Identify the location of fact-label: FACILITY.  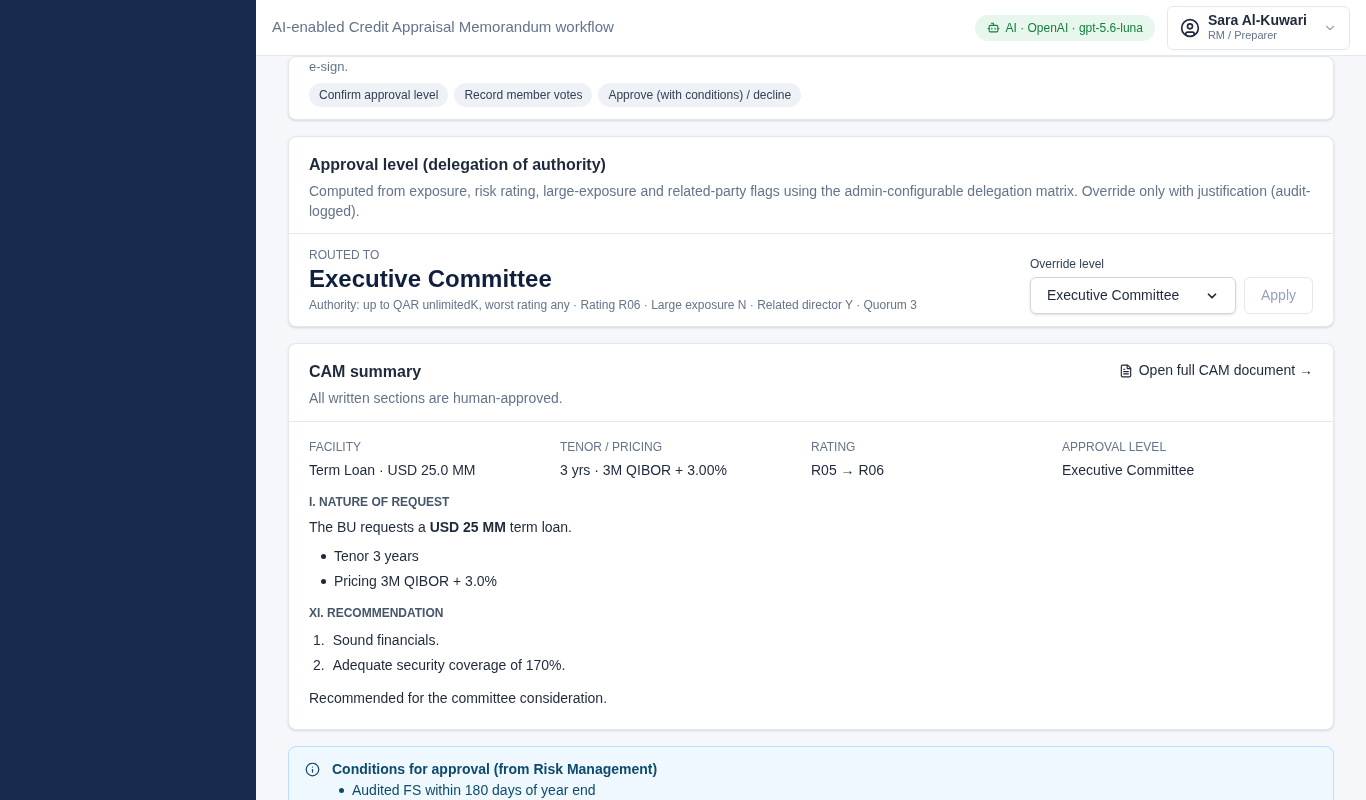
(335, 447).